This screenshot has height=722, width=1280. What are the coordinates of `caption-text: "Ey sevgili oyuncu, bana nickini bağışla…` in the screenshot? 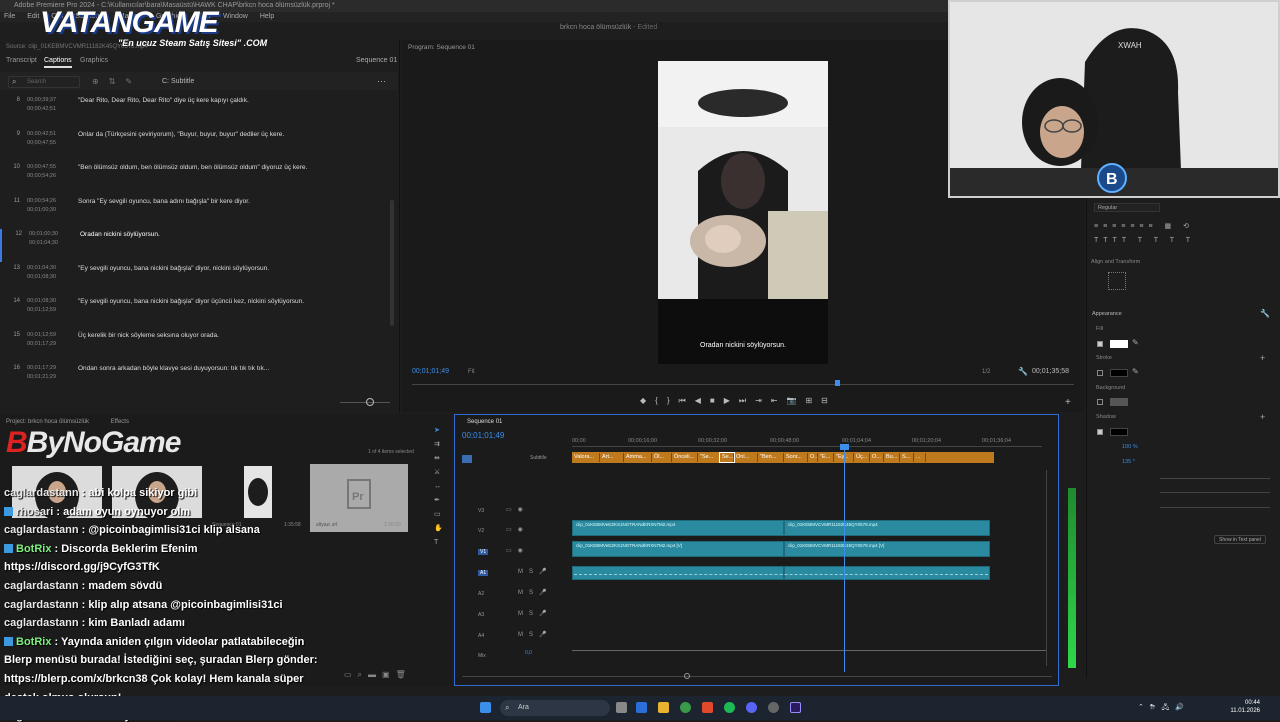 It's located at (173, 268).